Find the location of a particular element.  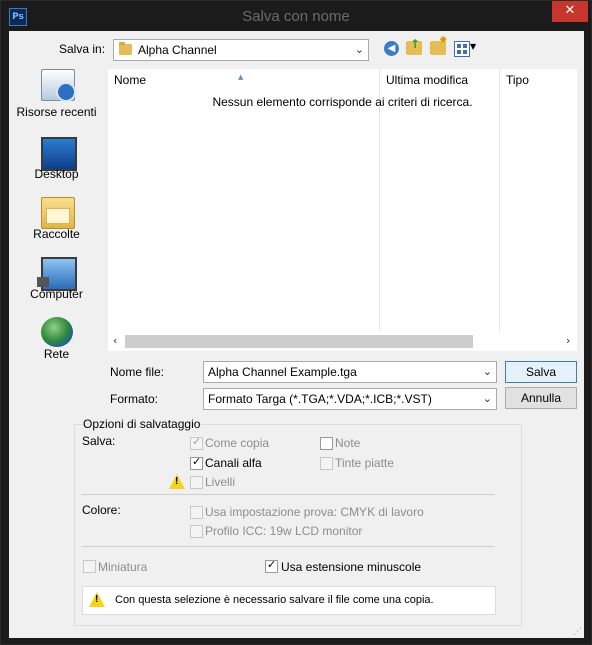

dialog-title: Salva con nome is located at coordinates (296, 16).